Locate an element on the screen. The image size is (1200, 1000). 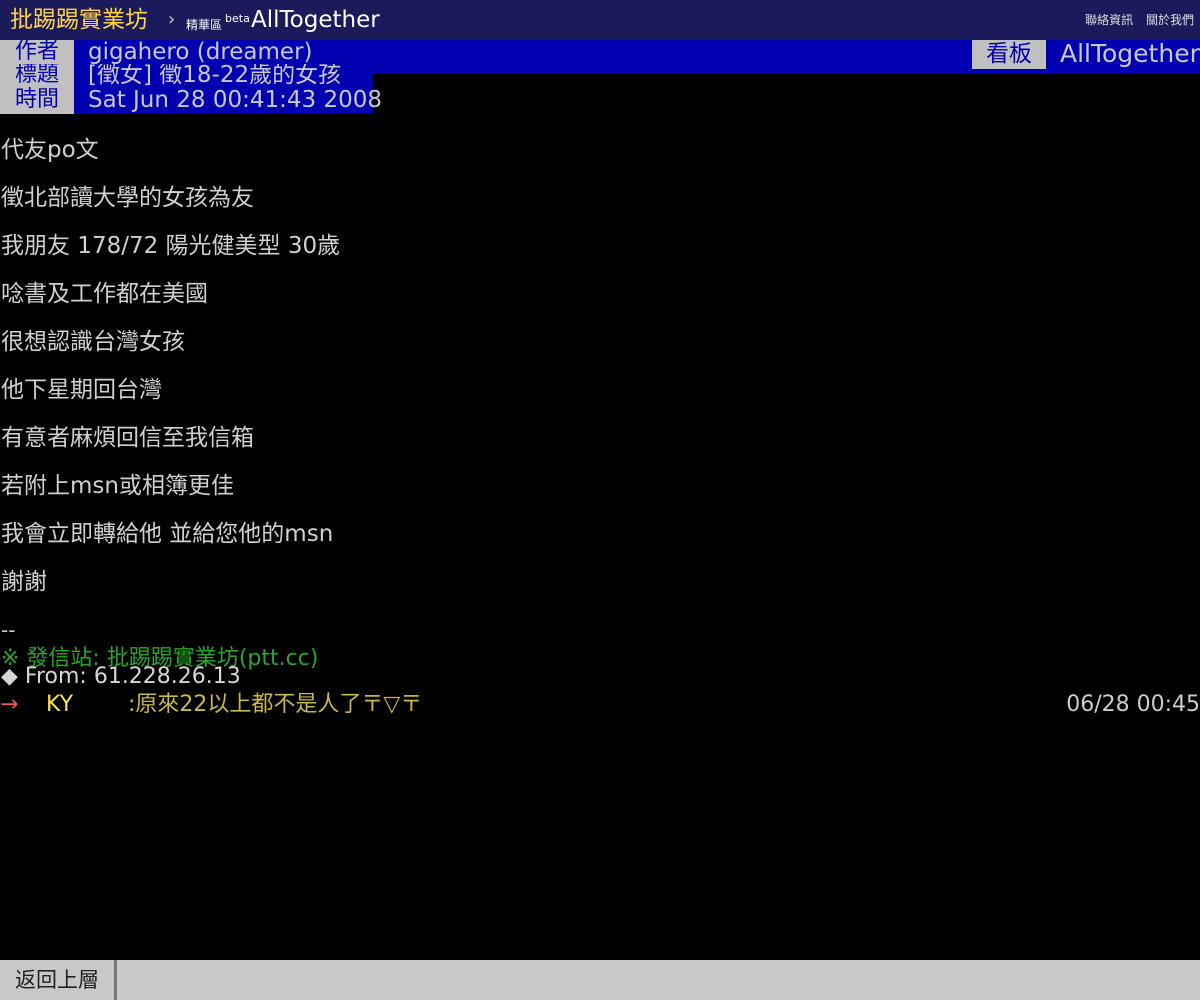
beta-badge: beta is located at coordinates (237, 18).